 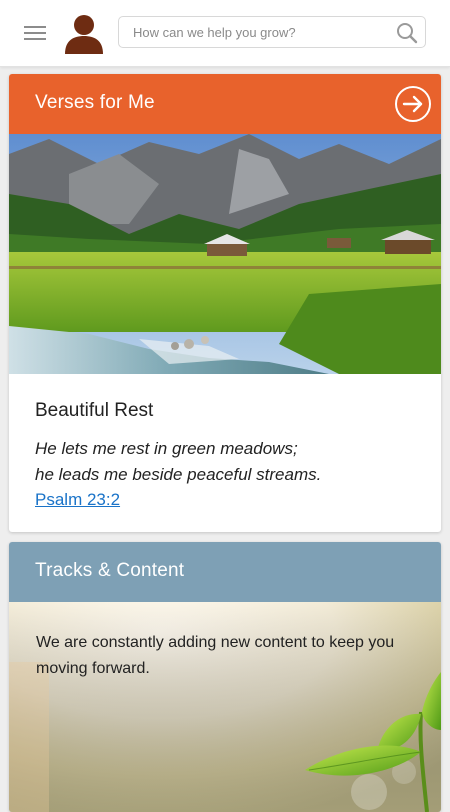 I want to click on search-input, so click(x=262, y=32).